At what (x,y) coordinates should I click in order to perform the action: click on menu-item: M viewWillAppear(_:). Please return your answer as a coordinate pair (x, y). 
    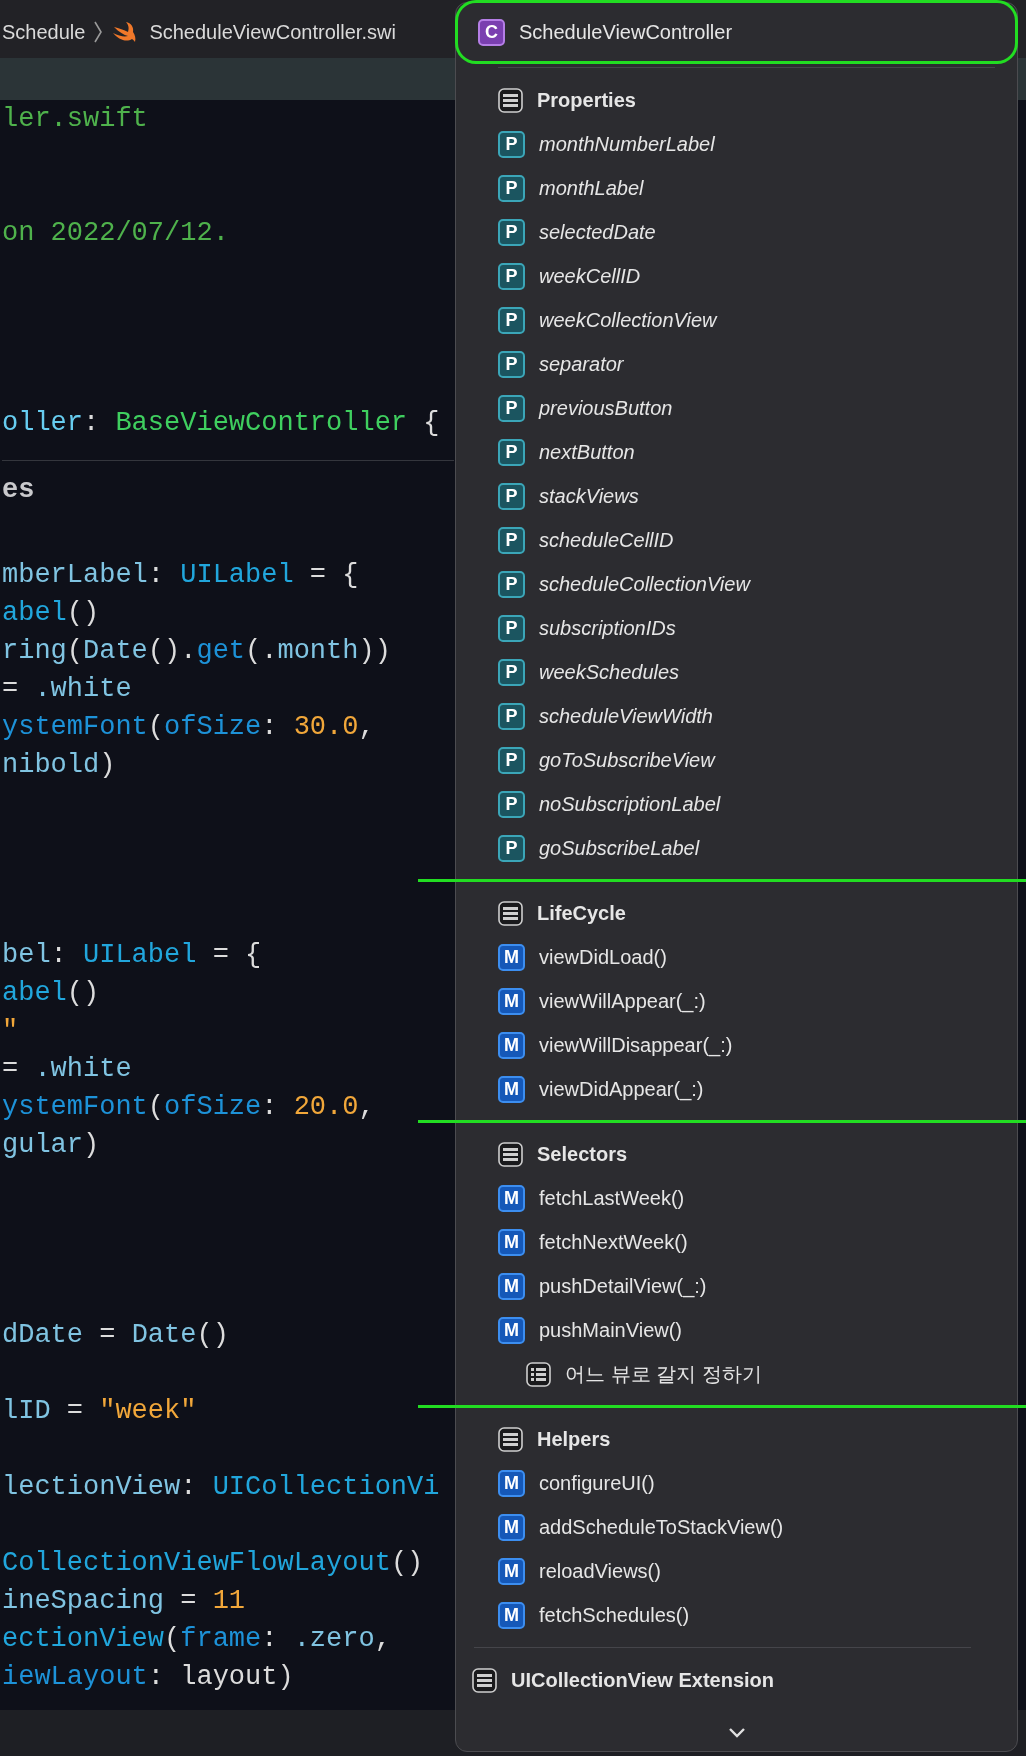
    Looking at the image, I should click on (746, 1001).